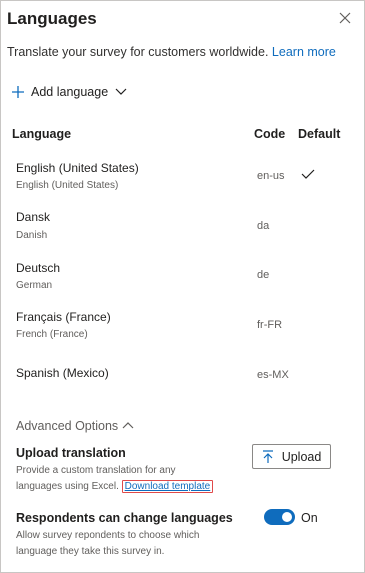 The image size is (365, 573). I want to click on toggle-state-label: On, so click(309, 518).